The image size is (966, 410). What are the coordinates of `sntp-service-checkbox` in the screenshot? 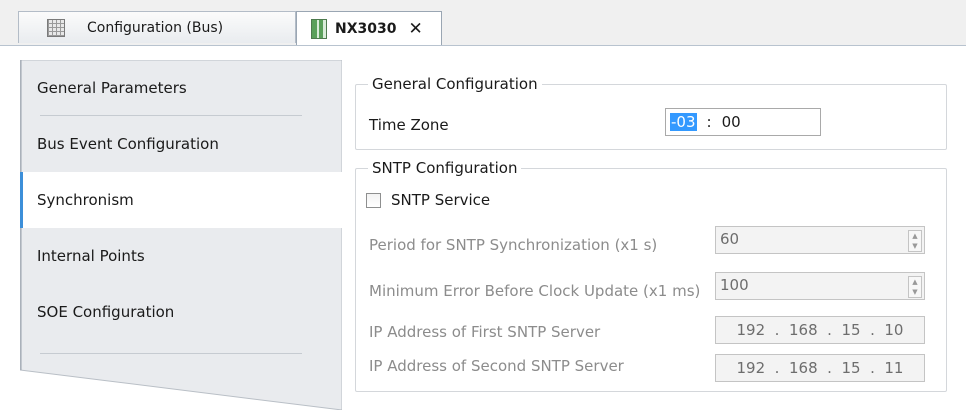 It's located at (373, 200).